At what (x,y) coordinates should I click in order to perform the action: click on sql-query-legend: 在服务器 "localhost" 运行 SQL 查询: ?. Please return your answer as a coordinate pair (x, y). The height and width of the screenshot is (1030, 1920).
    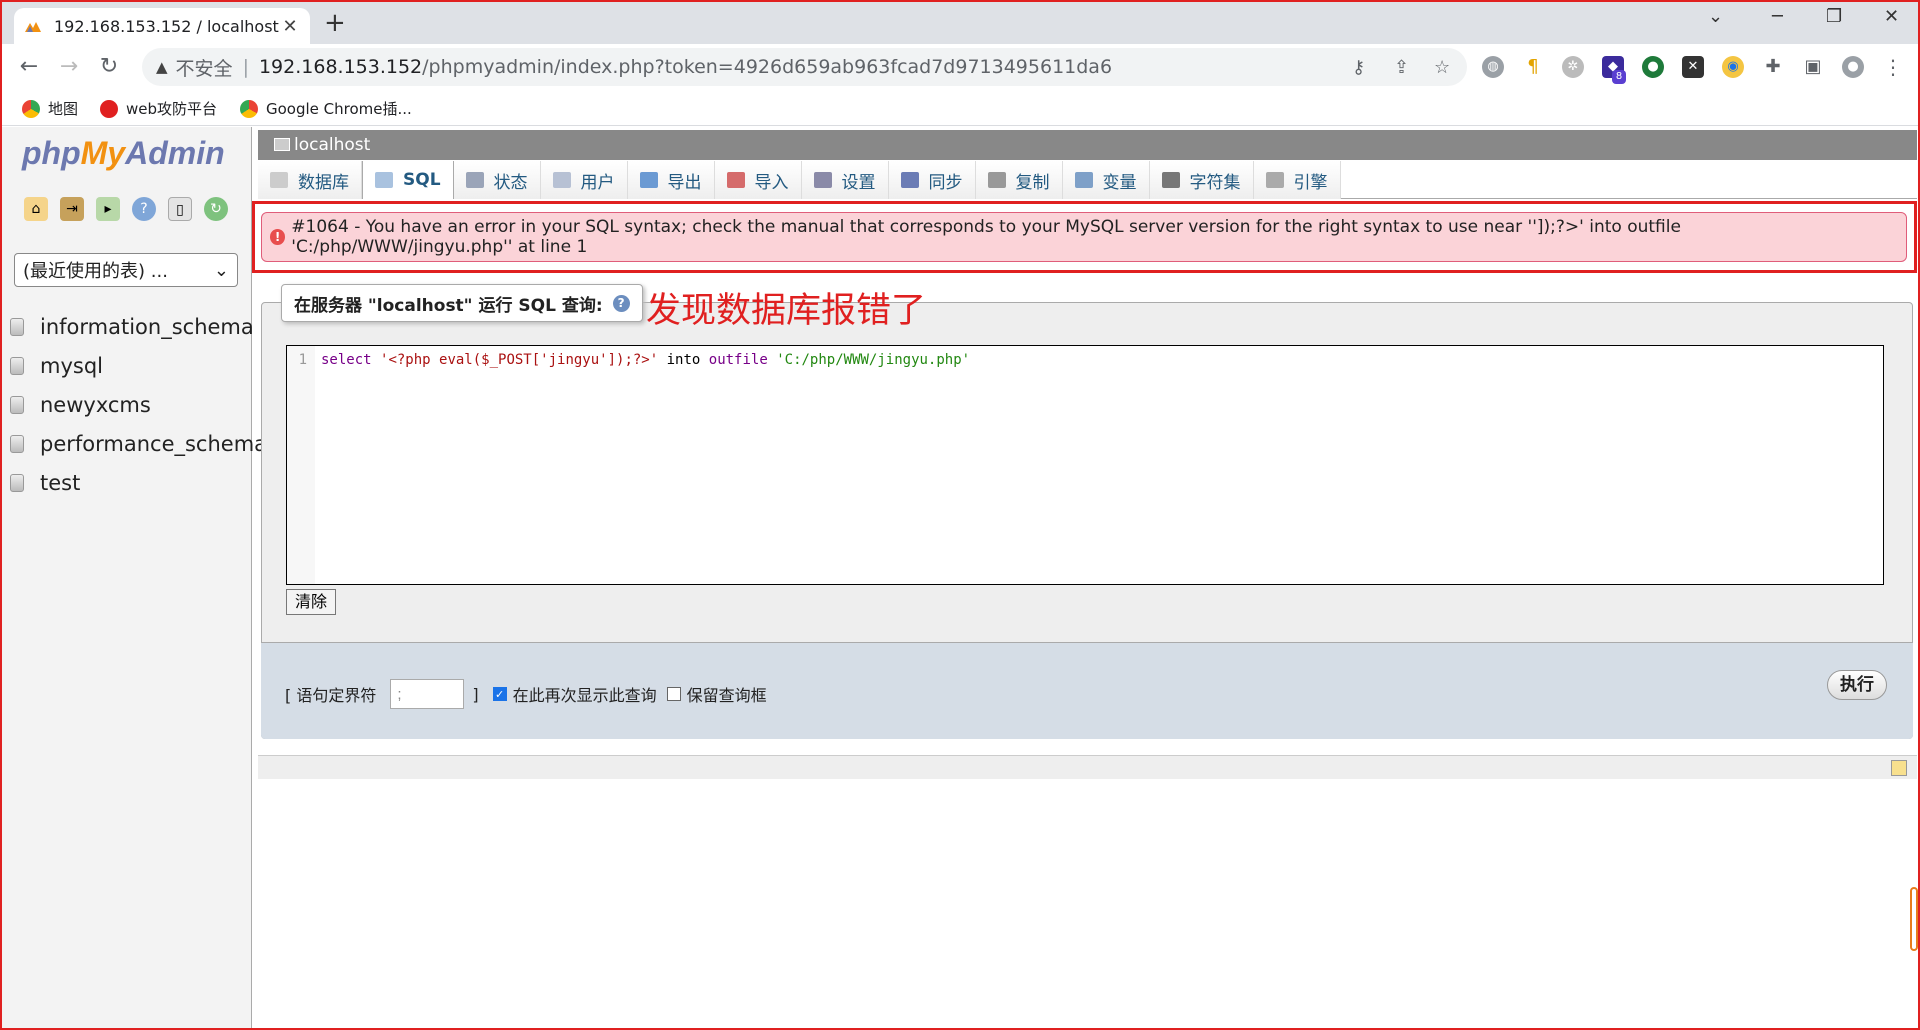
    Looking at the image, I should click on (462, 303).